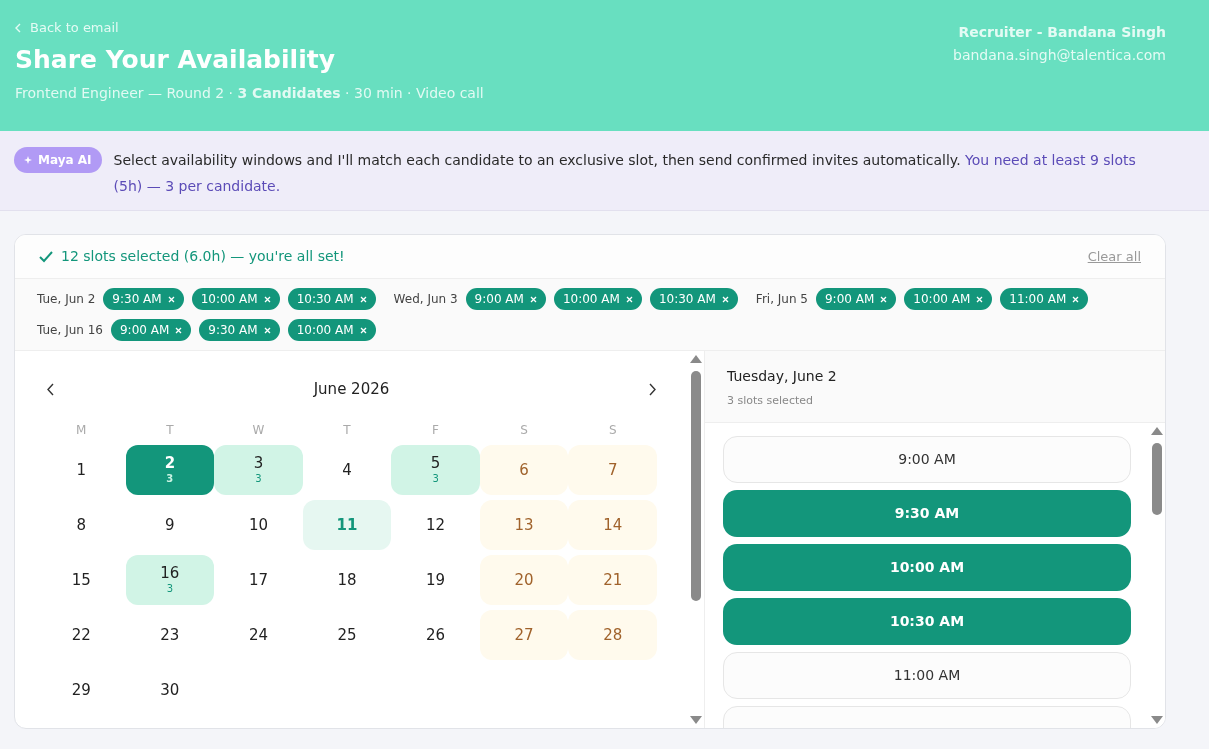 Image resolution: width=1209 pixels, height=749 pixels. I want to click on calendar-day: 11, so click(347, 525).